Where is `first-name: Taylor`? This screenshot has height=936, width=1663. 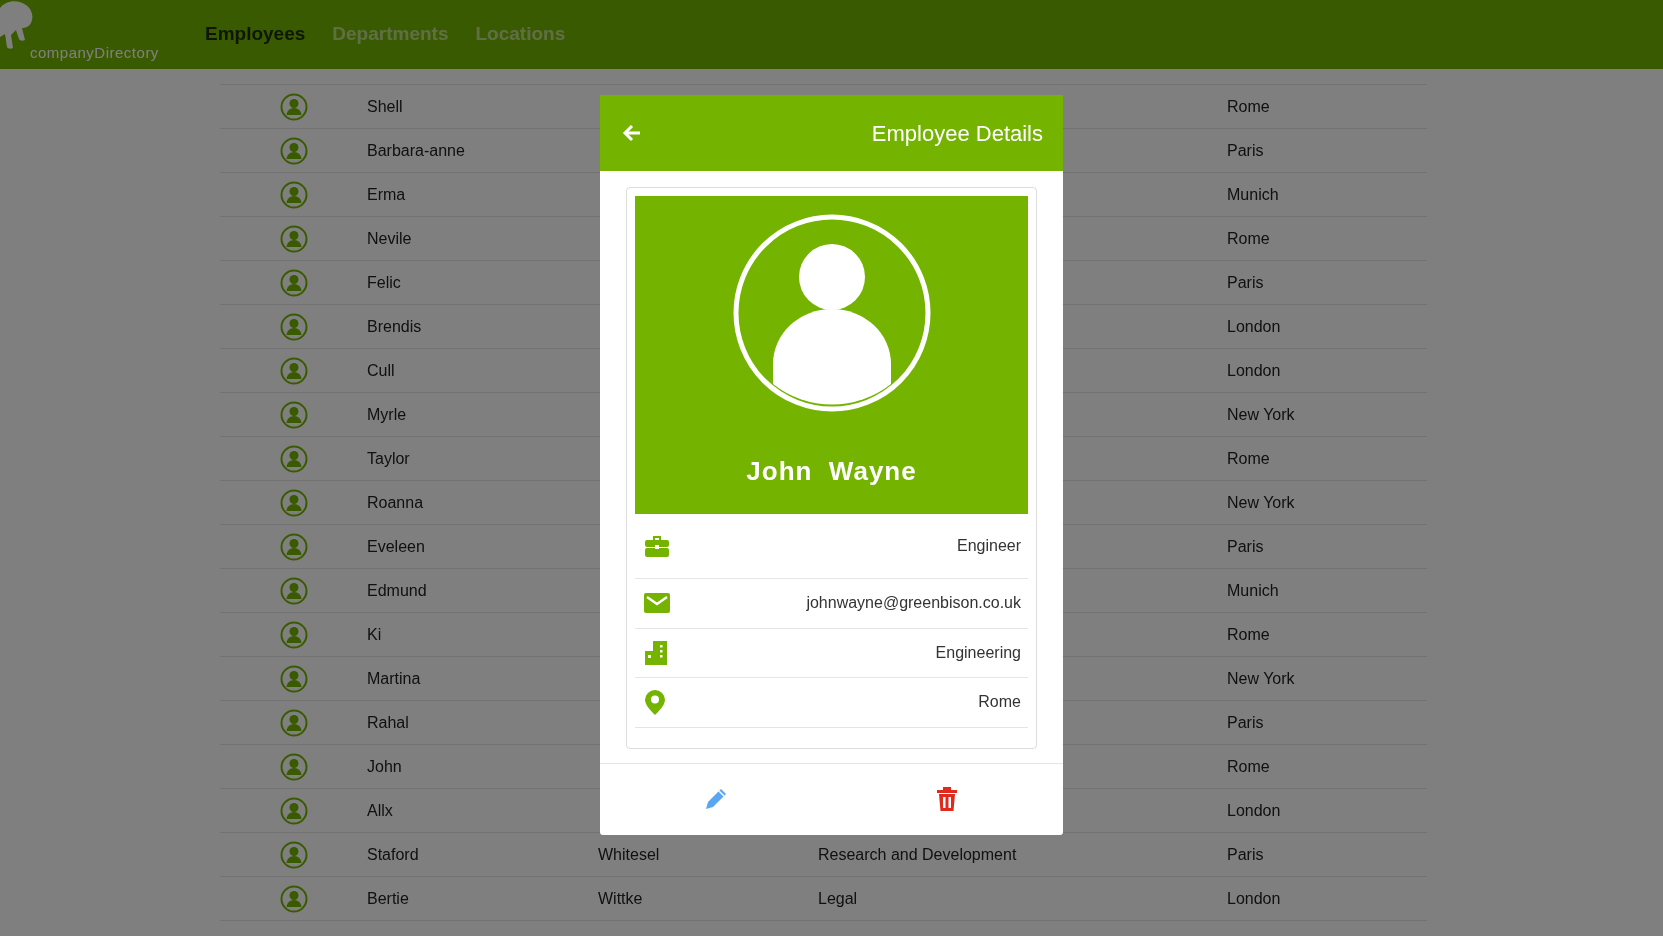 first-name: Taylor is located at coordinates (388, 458).